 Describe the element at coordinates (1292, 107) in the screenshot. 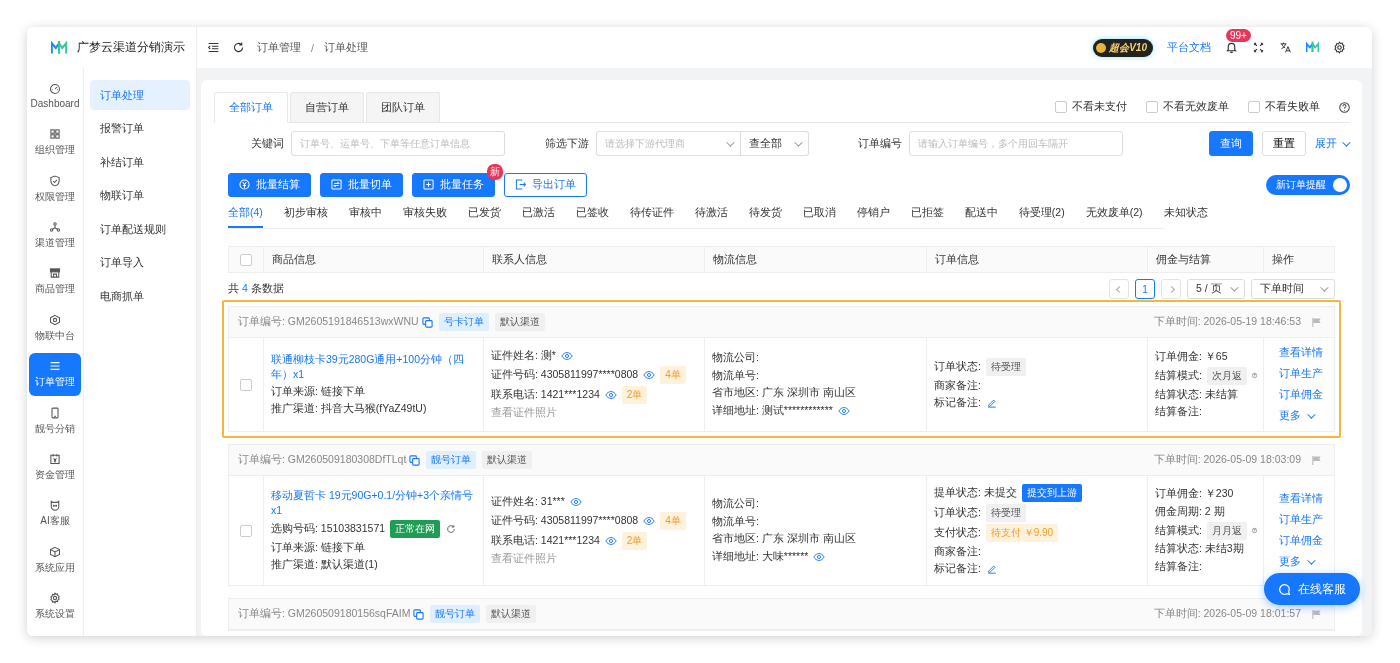

I see `checkbox-label: 不看失败单` at that location.